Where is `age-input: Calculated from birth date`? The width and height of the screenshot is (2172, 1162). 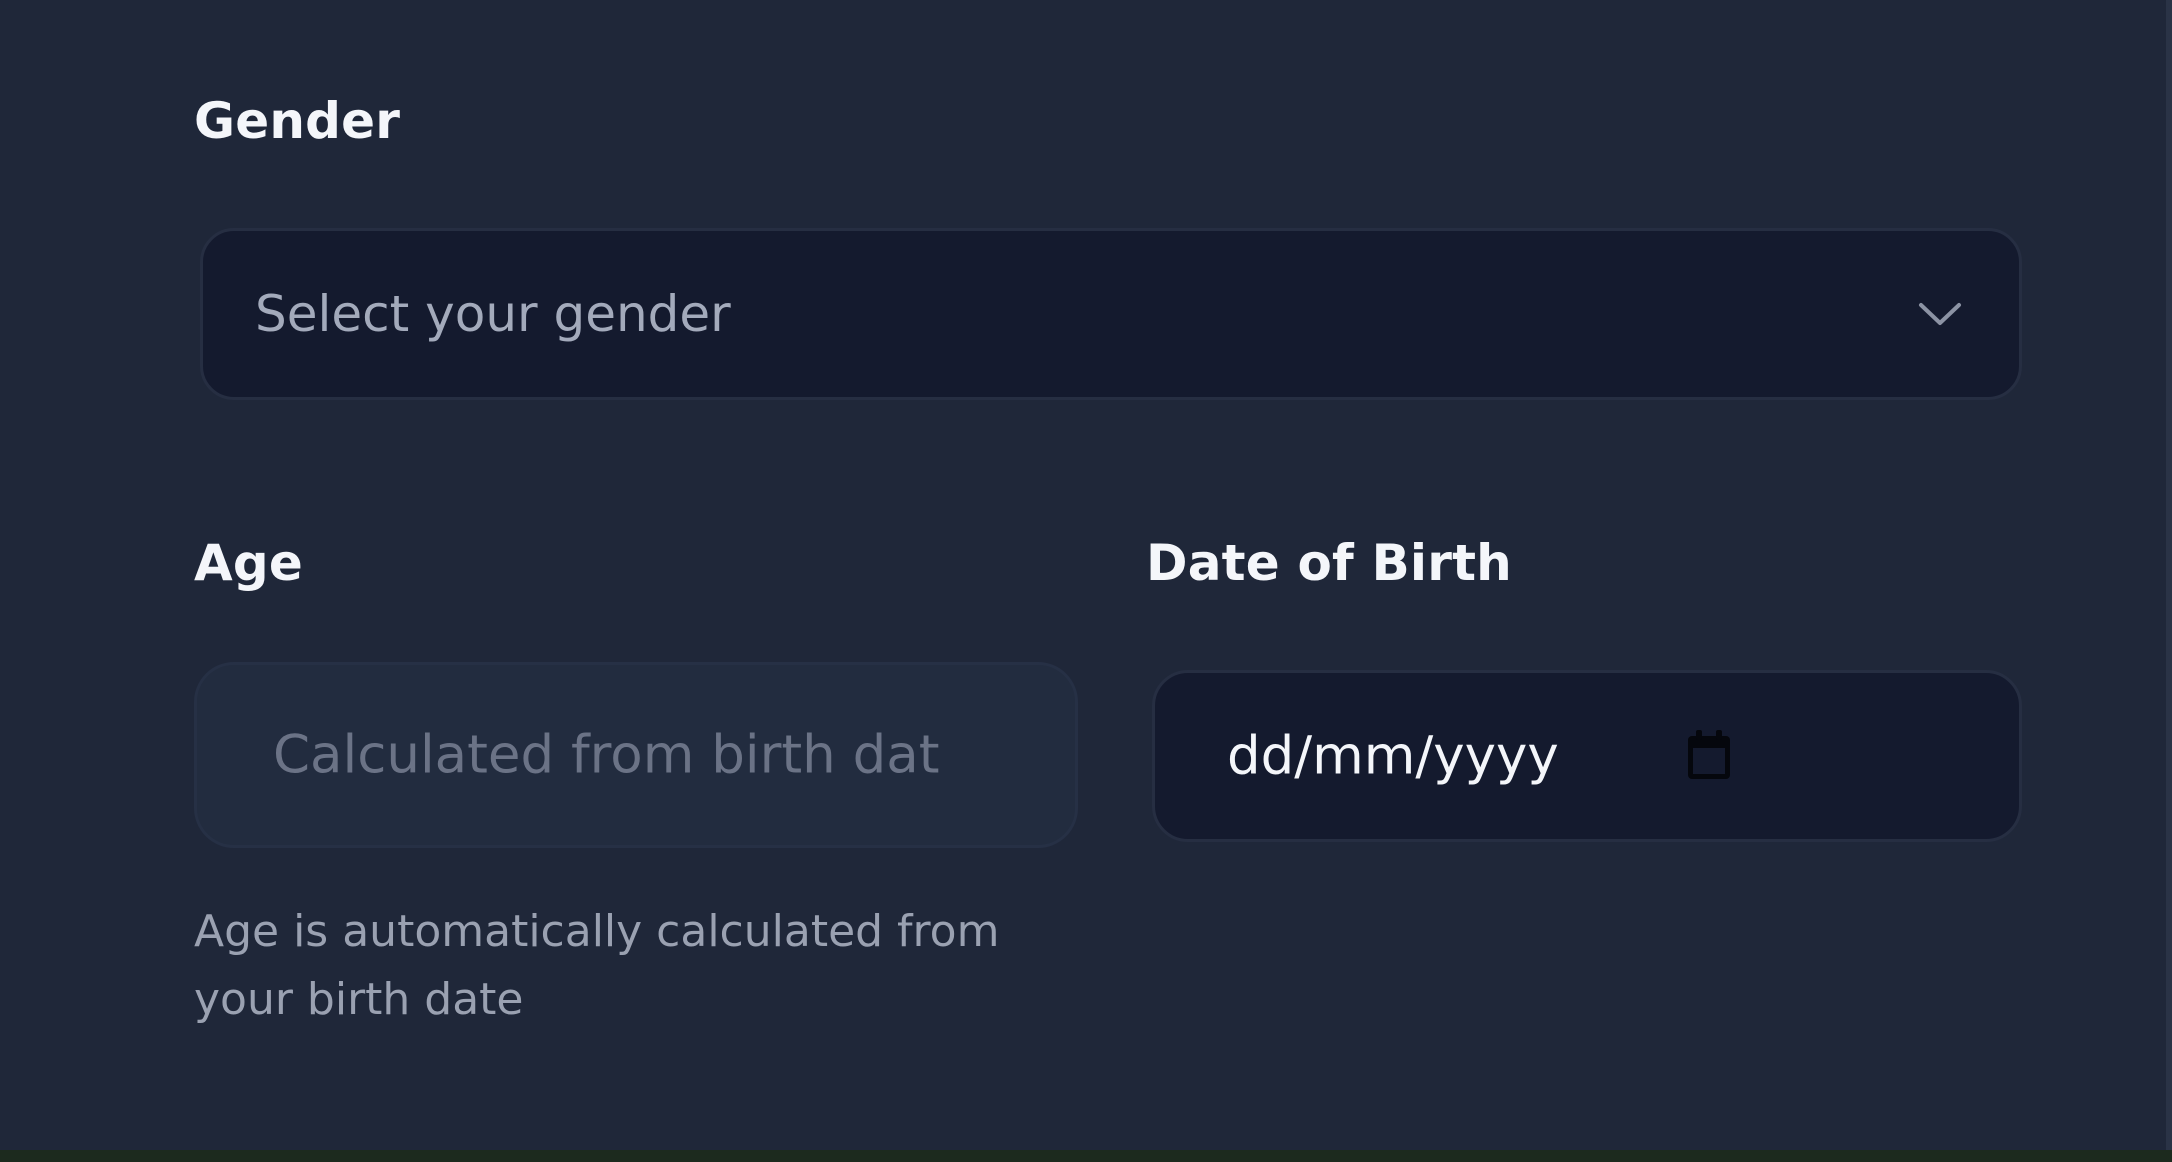
age-input: Calculated from birth date is located at coordinates (636, 755).